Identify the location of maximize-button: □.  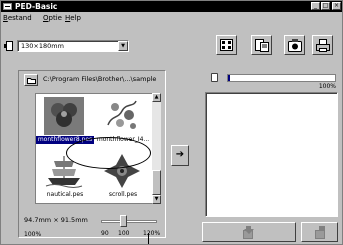
(325, 6).